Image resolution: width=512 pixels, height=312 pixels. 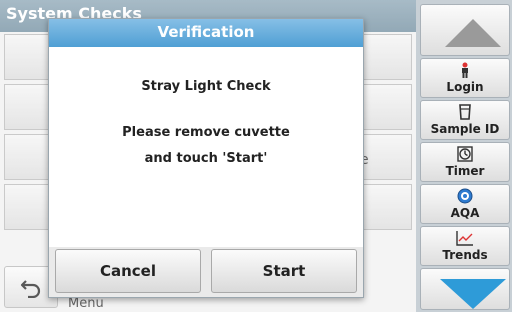 What do you see at coordinates (465, 87) in the screenshot?
I see `login-label: Login` at bounding box center [465, 87].